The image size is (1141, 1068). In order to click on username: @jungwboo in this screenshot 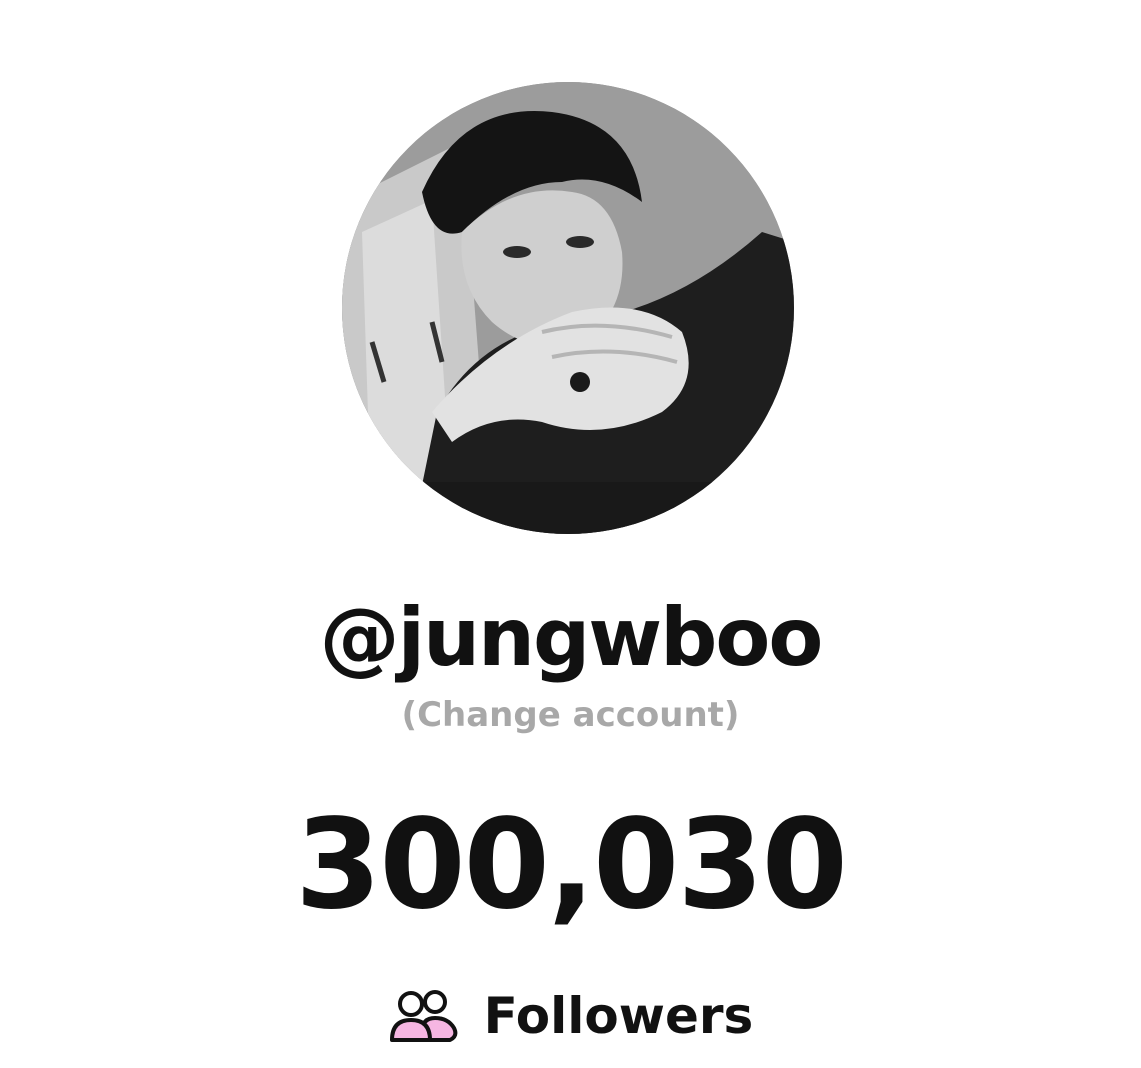, I will do `click(571, 637)`.